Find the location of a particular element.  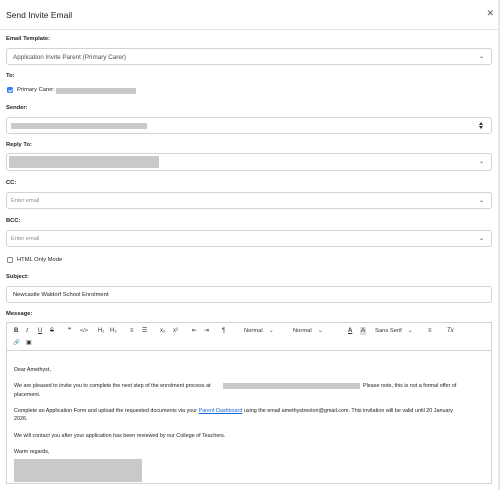

primary-carer-label: Primary Carer: is located at coordinates (36, 90).